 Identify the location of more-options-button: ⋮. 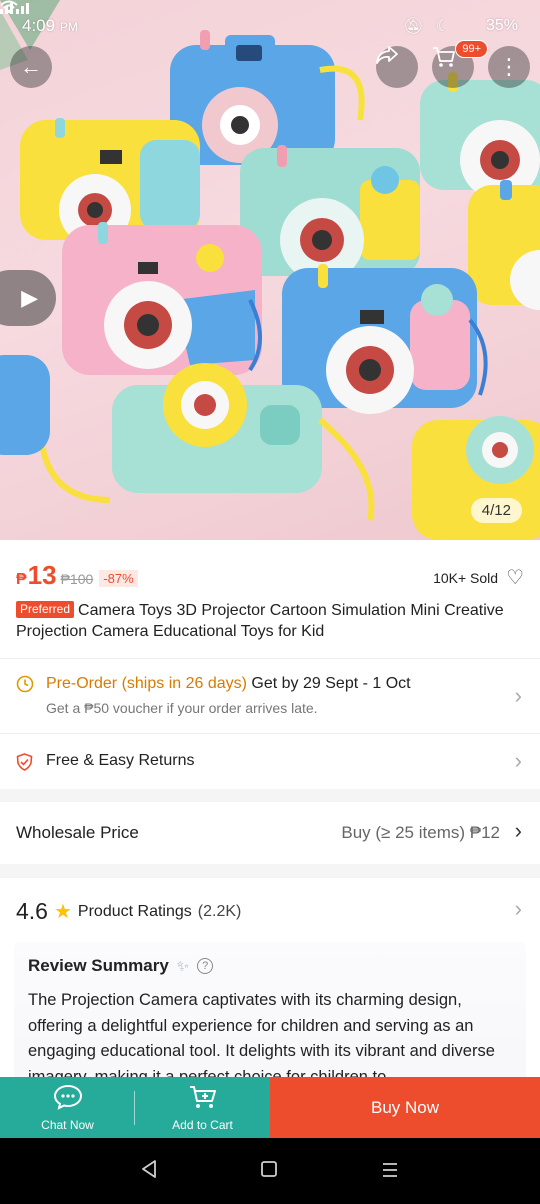
(509, 67).